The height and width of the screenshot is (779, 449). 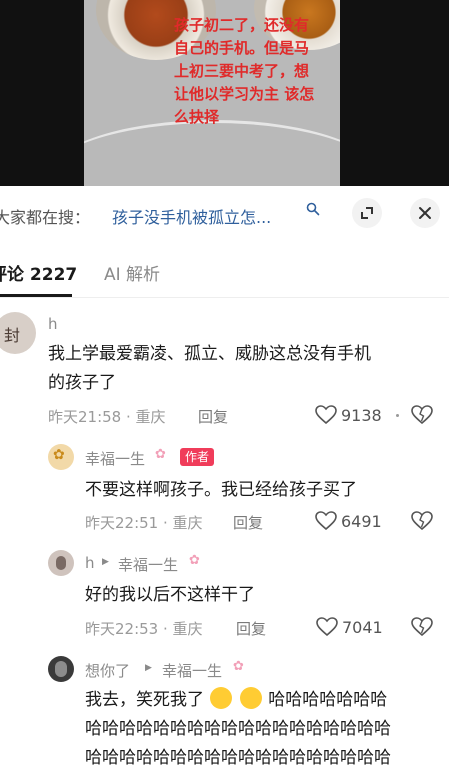 What do you see at coordinates (107, 670) in the screenshot?
I see `reply-username: 想你了` at bounding box center [107, 670].